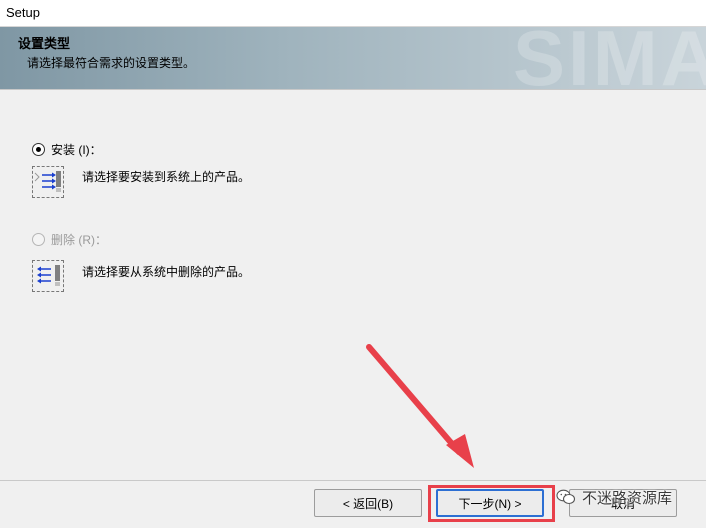 This screenshot has height=528, width=706. Describe the element at coordinates (368, 503) in the screenshot. I see `back-button: < 返回(B)` at that location.